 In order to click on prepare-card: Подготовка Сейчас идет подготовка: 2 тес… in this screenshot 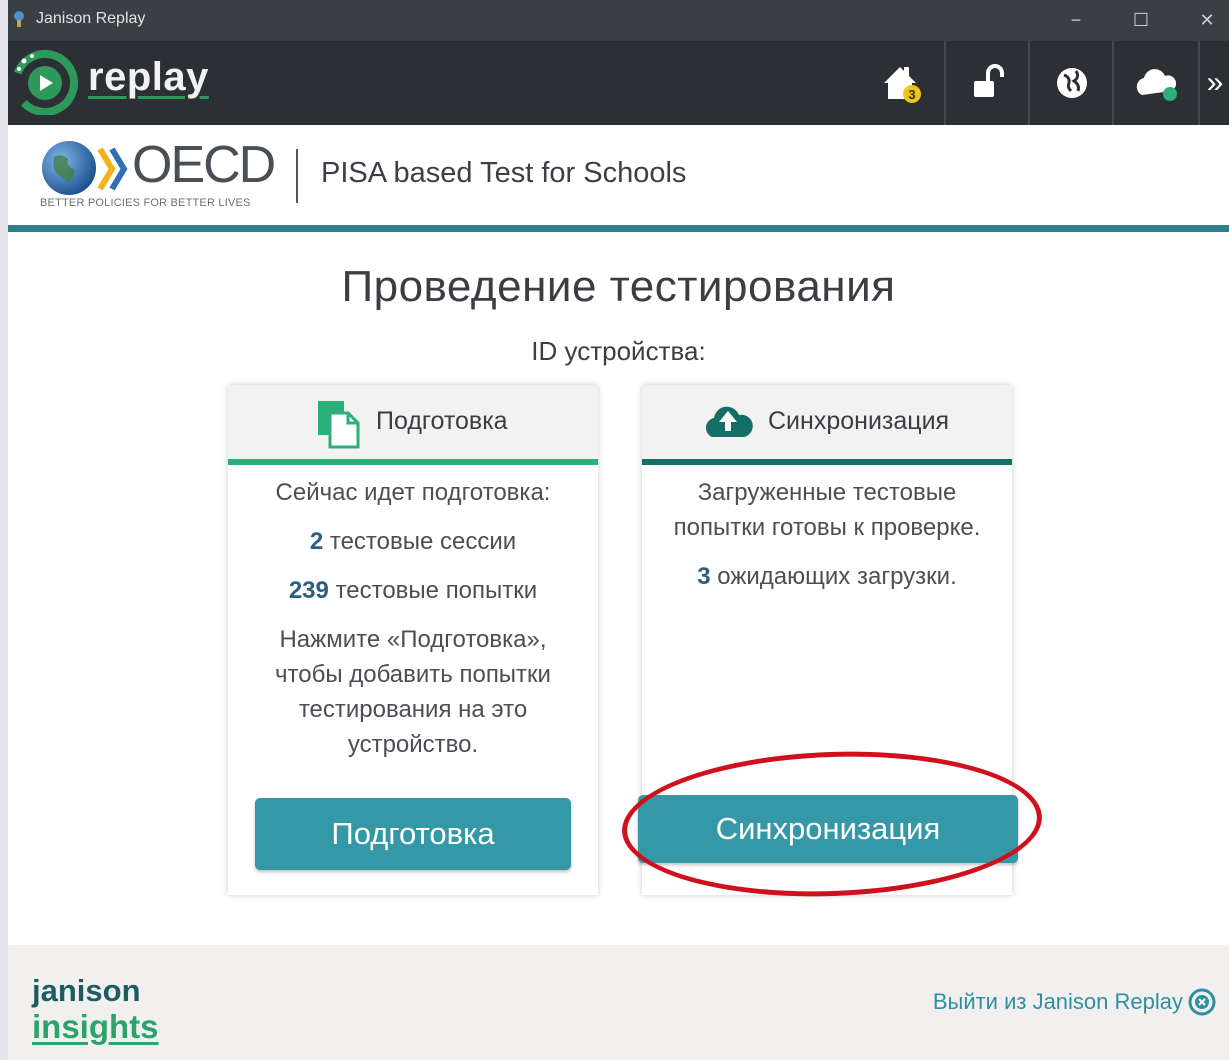, I will do `click(413, 640)`.